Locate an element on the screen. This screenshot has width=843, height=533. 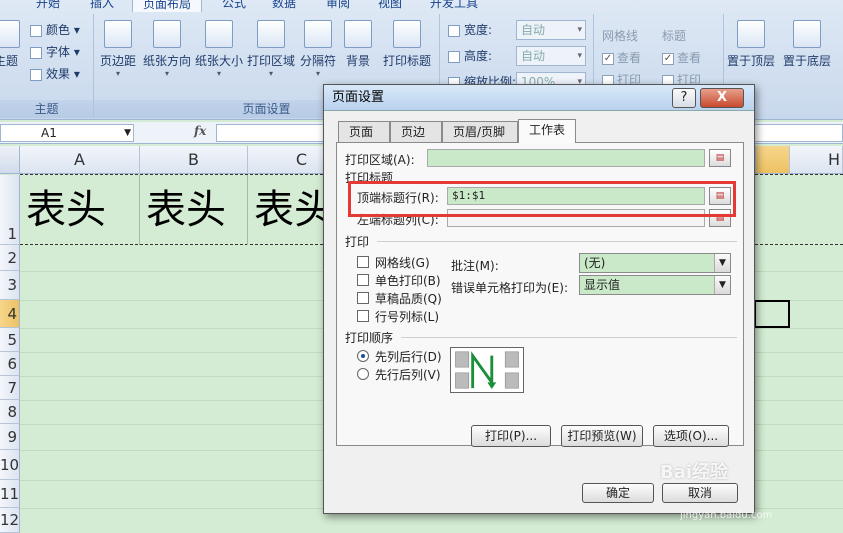
effects-button: 效果 ▾ is located at coordinates (55, 74).